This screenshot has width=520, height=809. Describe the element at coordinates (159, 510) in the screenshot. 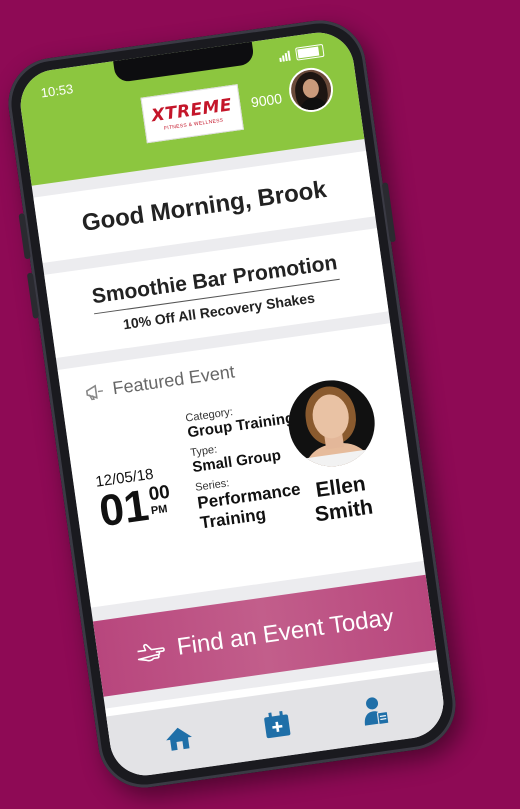

I see `event-ampm: PM` at that location.